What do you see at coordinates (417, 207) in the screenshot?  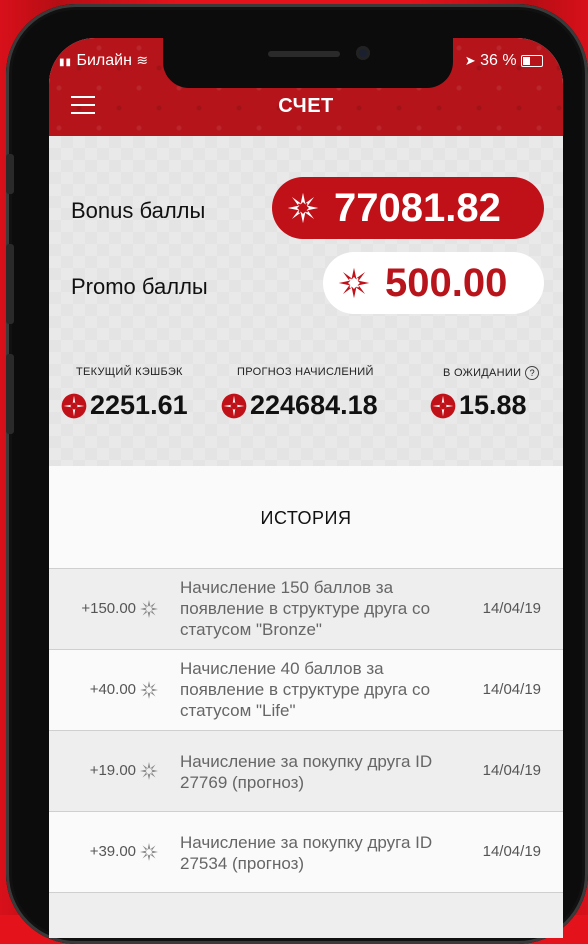 I see `bonus-value: 77081.82` at bounding box center [417, 207].